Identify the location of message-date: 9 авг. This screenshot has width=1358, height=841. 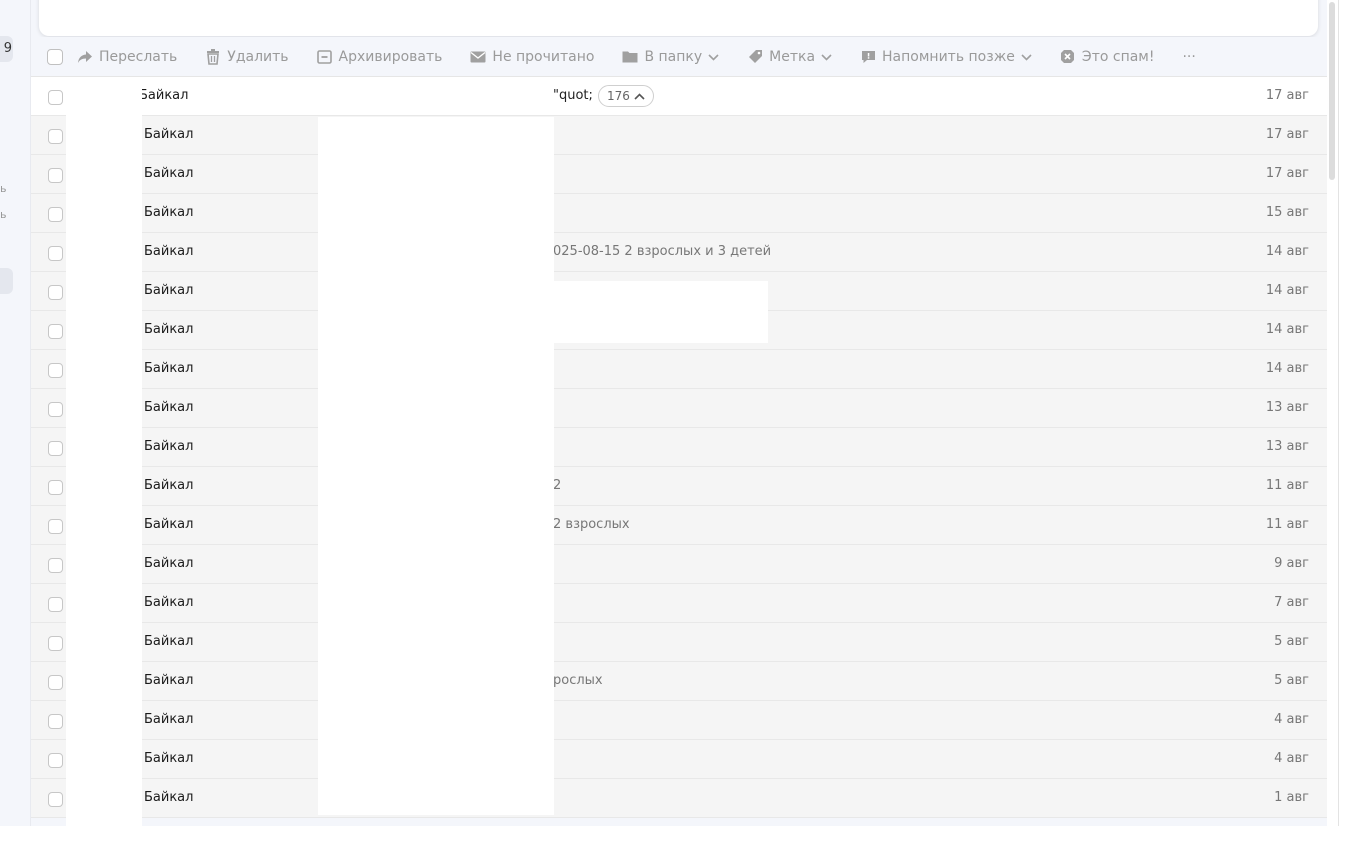
(1291, 563).